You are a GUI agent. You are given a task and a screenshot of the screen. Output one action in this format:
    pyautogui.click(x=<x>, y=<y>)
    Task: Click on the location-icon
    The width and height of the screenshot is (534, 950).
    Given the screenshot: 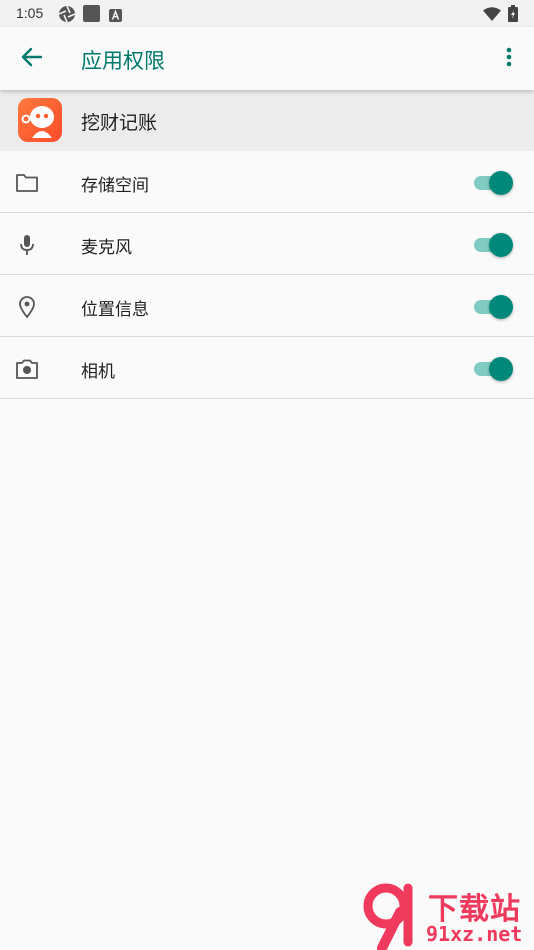 What is the action you would take?
    pyautogui.click(x=27, y=307)
    